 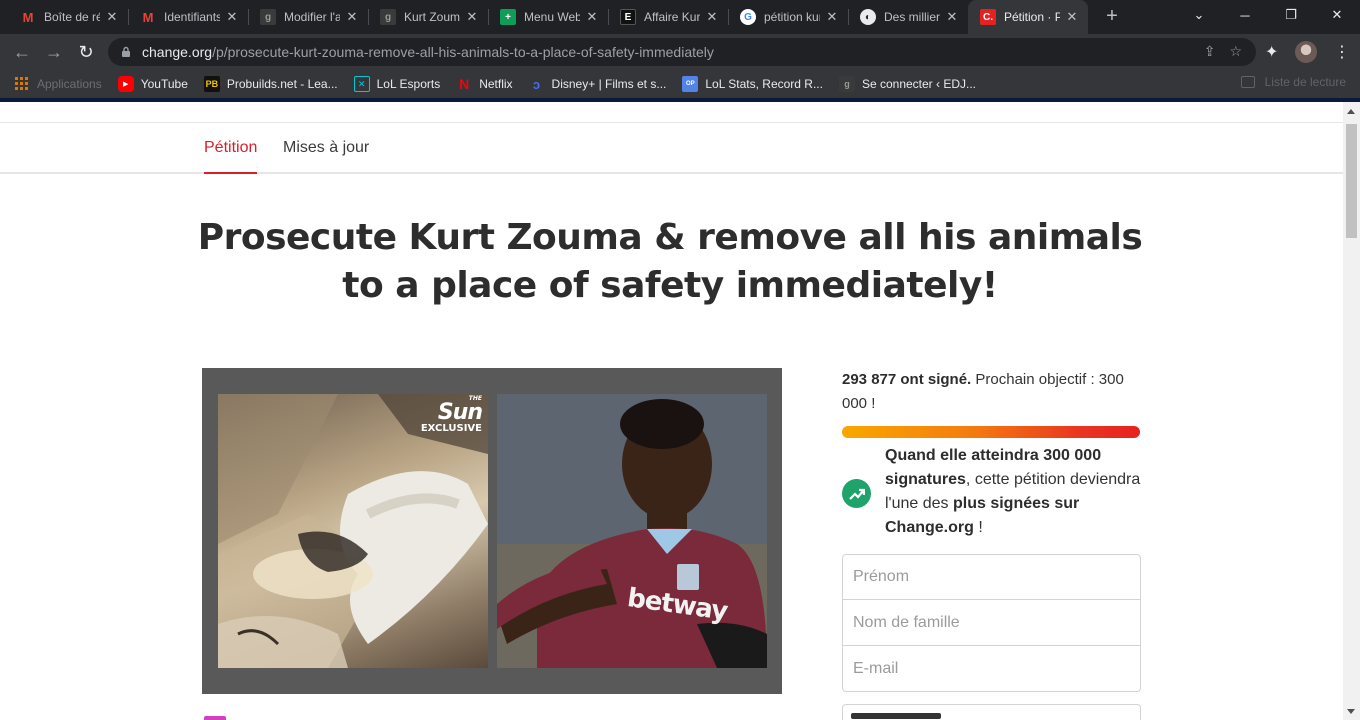 I want to click on profile-avatar, so click(x=1306, y=52).